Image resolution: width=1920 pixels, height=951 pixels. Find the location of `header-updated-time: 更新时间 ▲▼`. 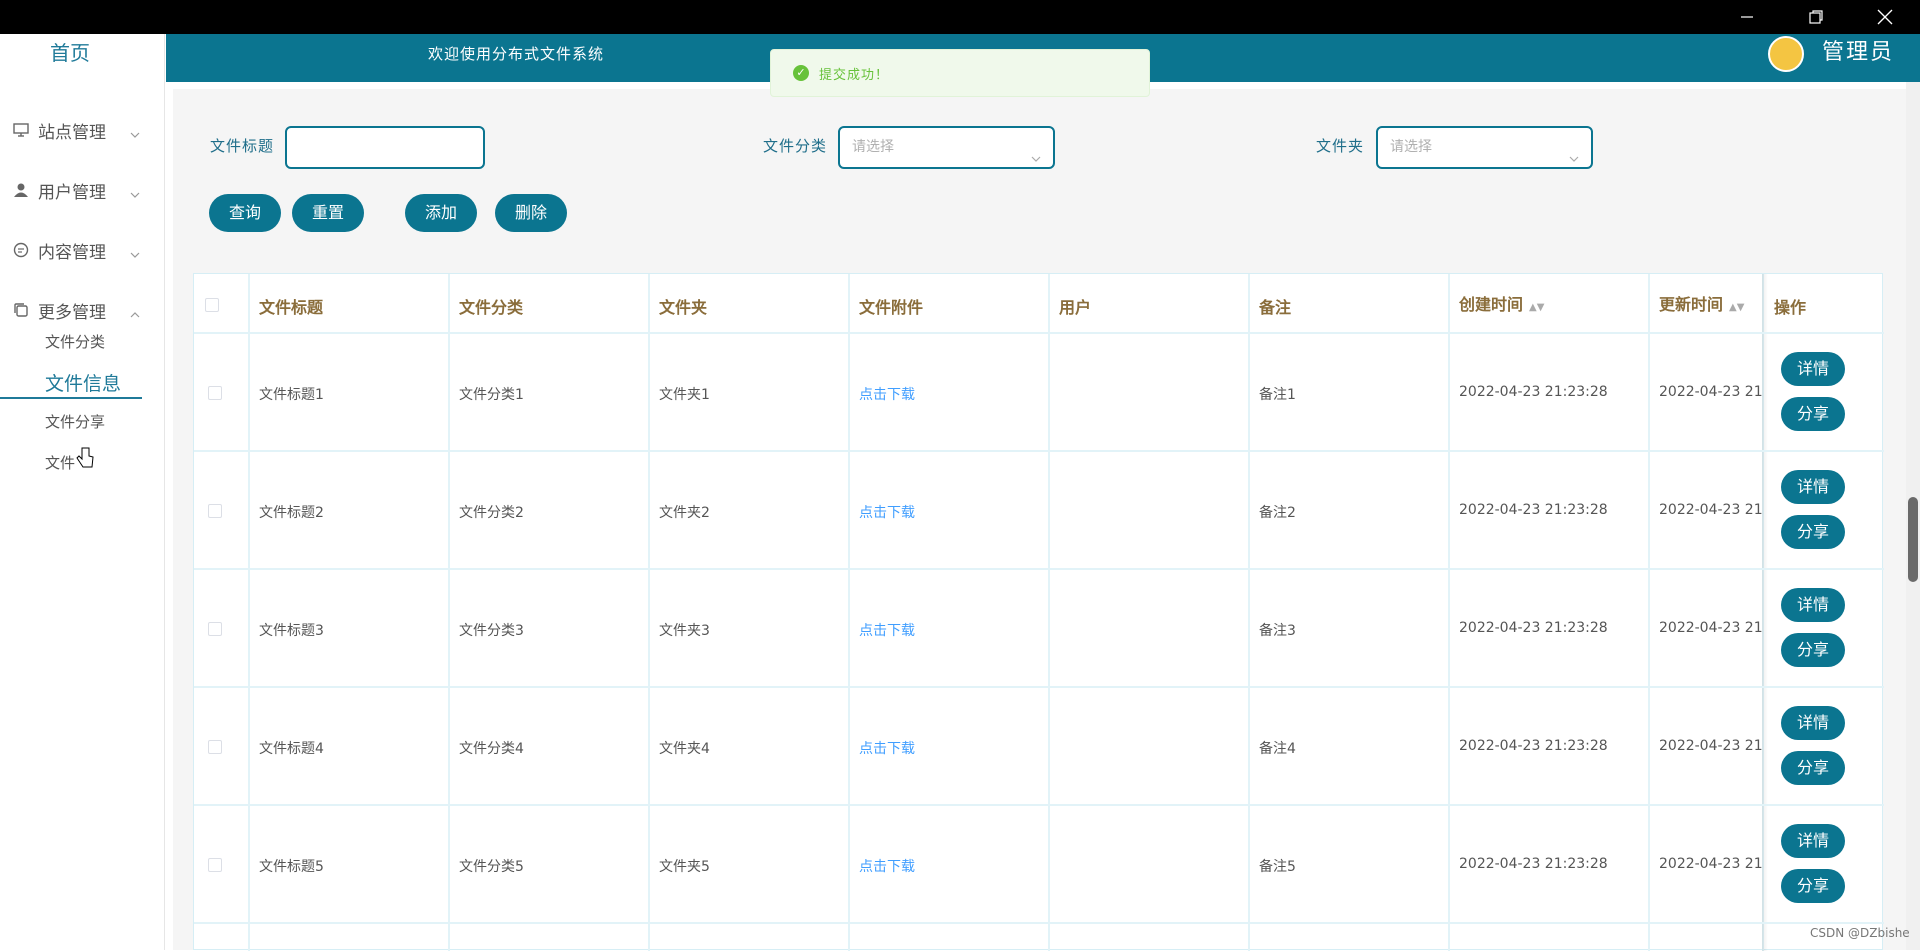

header-updated-time: 更新时间 ▲▼ is located at coordinates (1701, 303).